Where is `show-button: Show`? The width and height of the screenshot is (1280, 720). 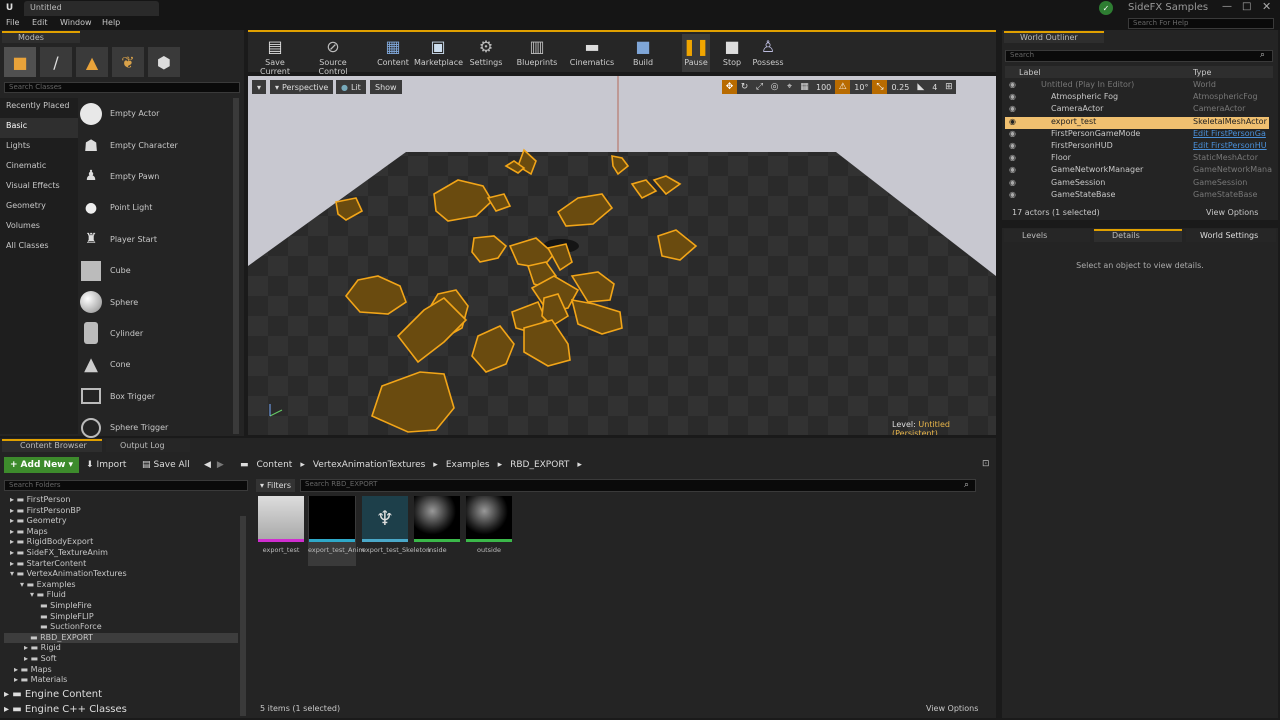
show-button: Show is located at coordinates (386, 87).